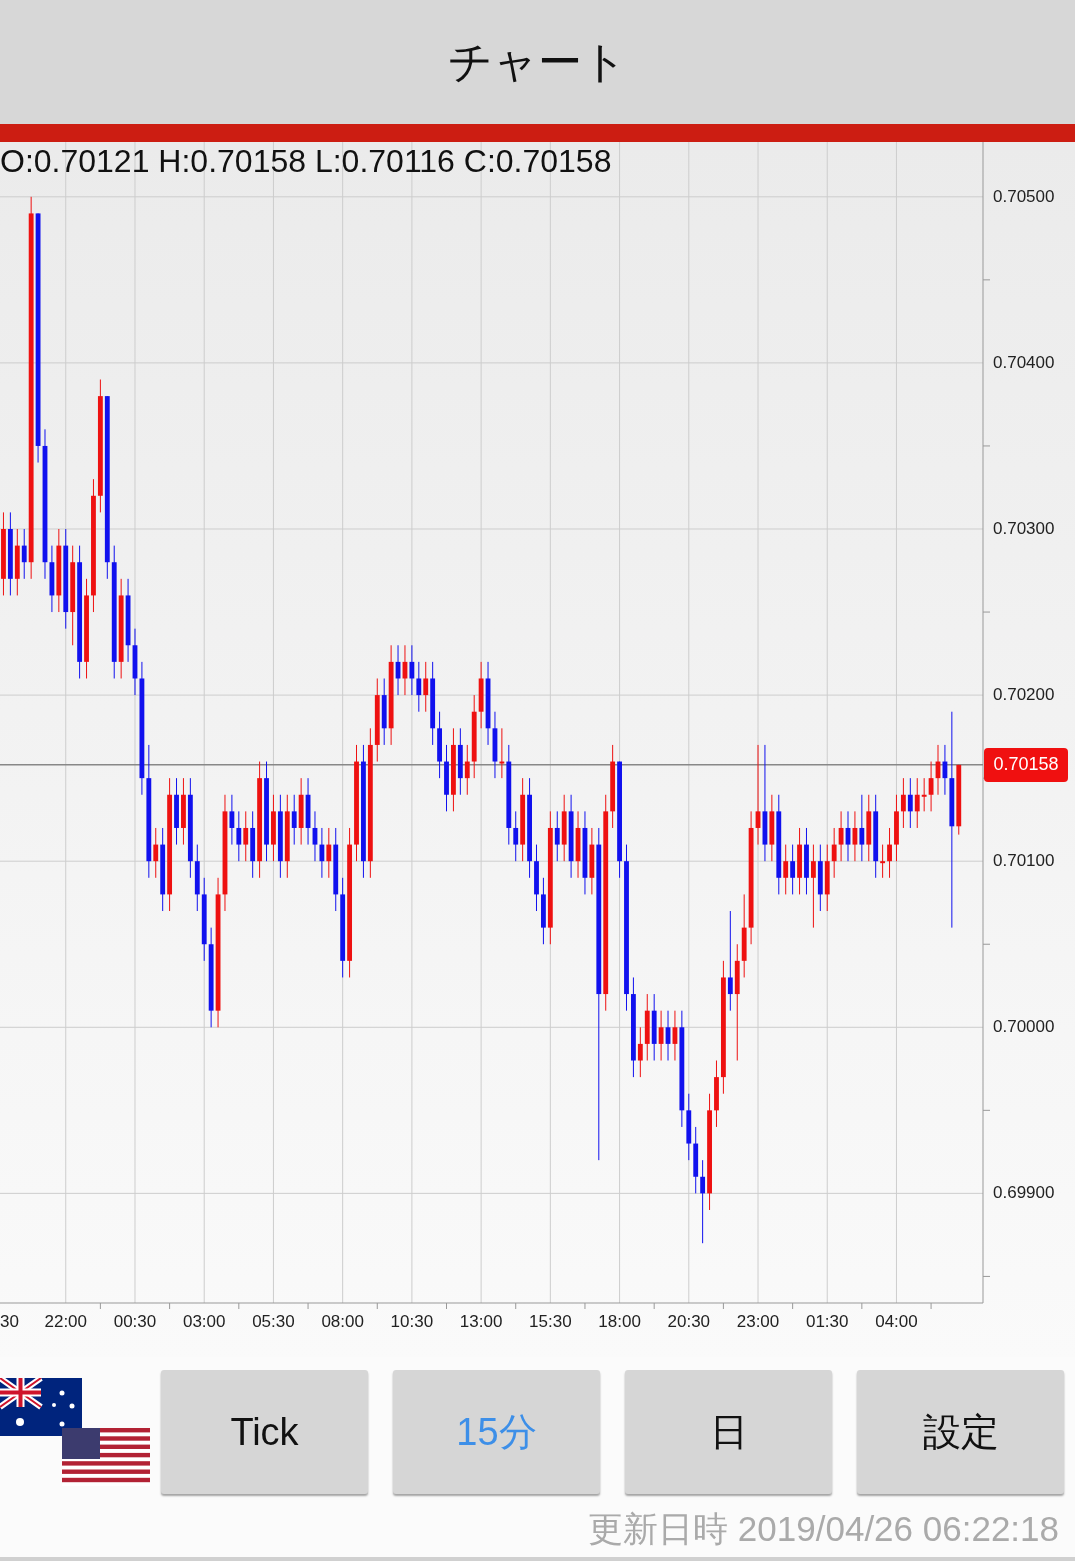 The height and width of the screenshot is (1561, 1075). I want to click on last-updated-text: 更新日時 2019/04/26 06:22:18, so click(823, 1529).